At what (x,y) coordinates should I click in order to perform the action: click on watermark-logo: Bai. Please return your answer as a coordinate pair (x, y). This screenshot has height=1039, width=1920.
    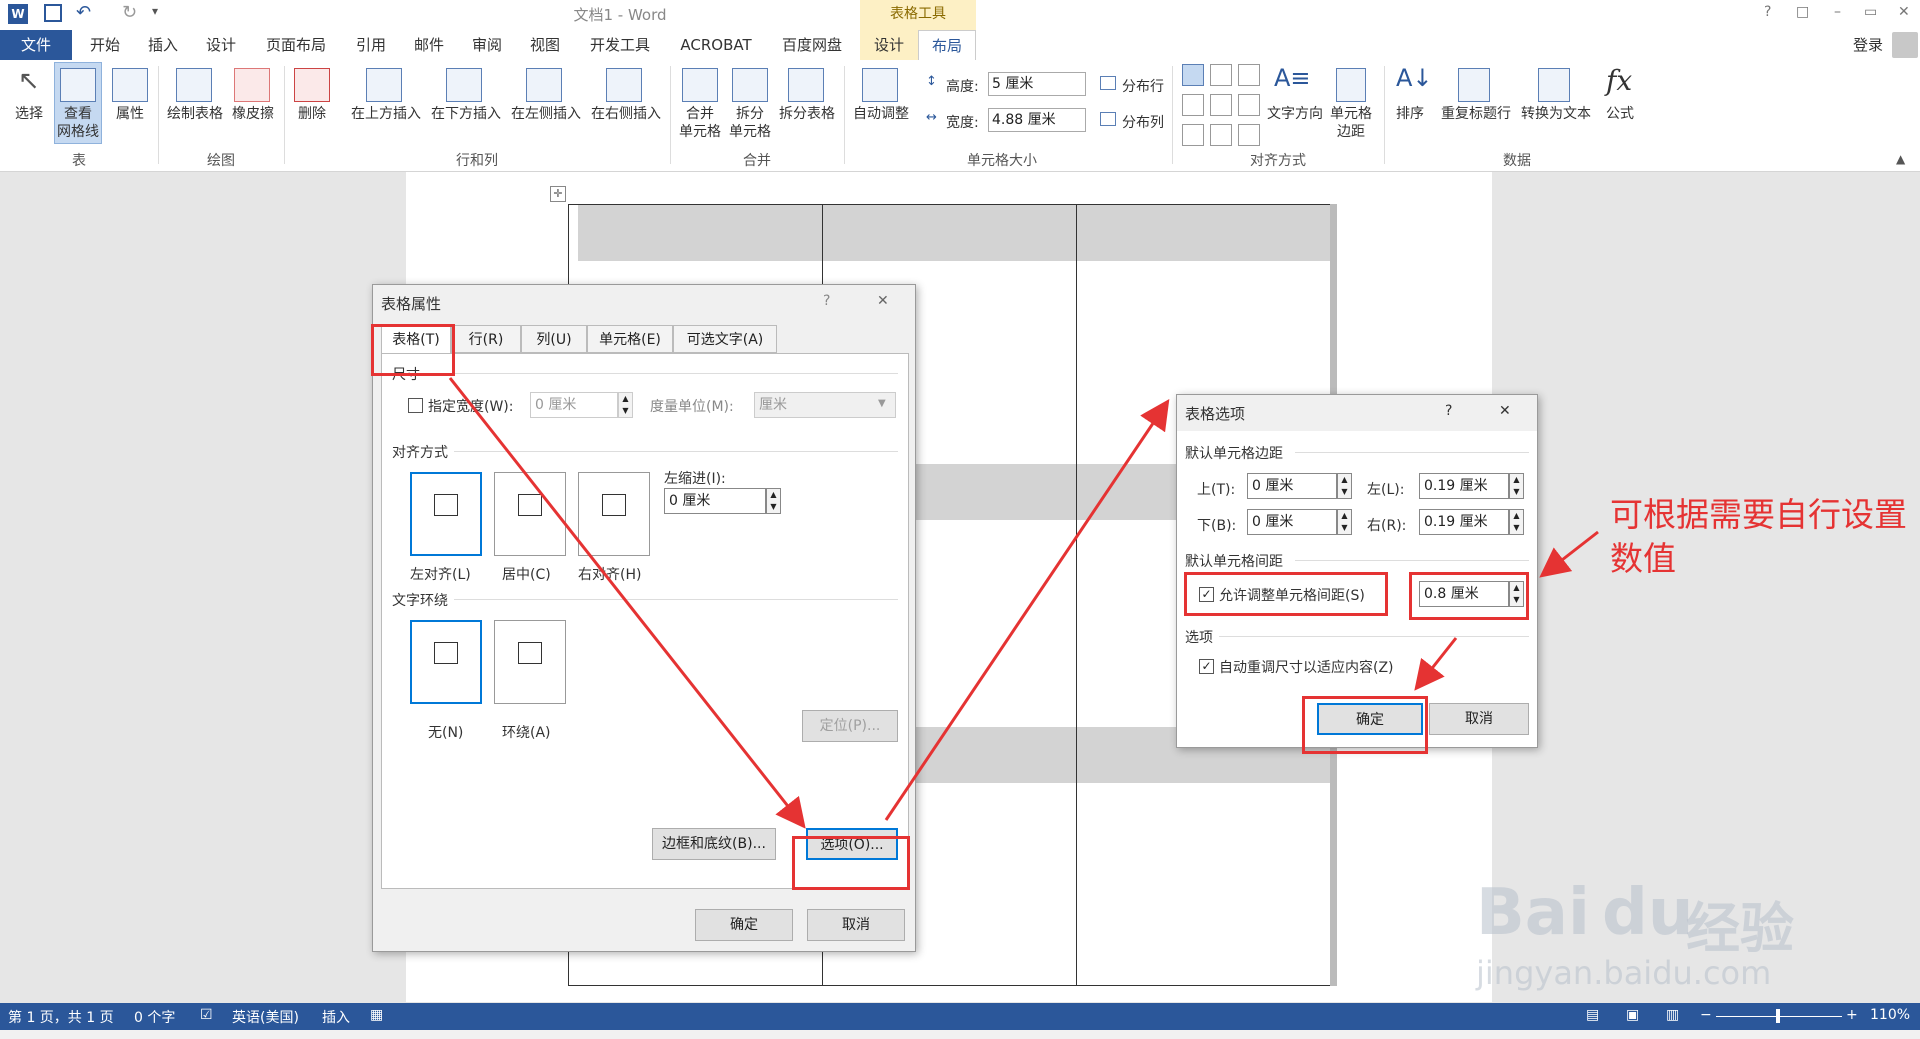
    Looking at the image, I should click on (1533, 913).